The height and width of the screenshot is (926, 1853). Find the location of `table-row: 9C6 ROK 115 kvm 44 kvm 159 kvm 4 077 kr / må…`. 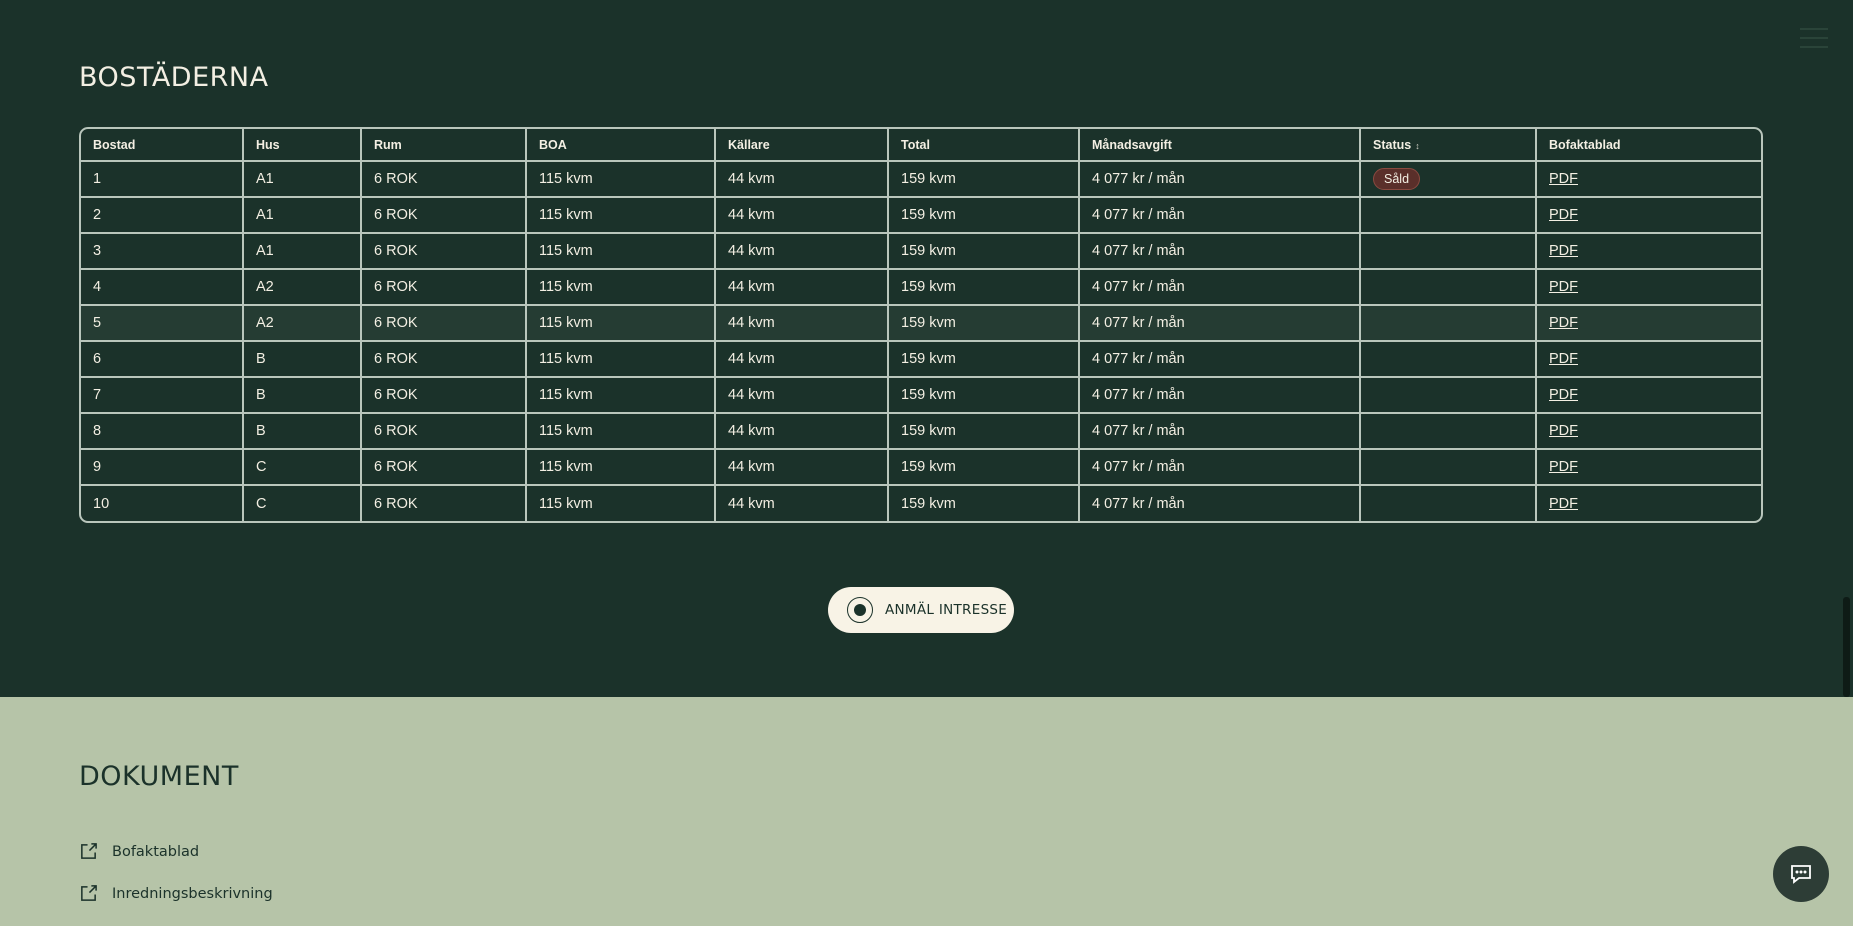

table-row: 9C6 ROK 115 kvm 44 kvm 159 kvm 4 077 kr / må… is located at coordinates (921, 467).